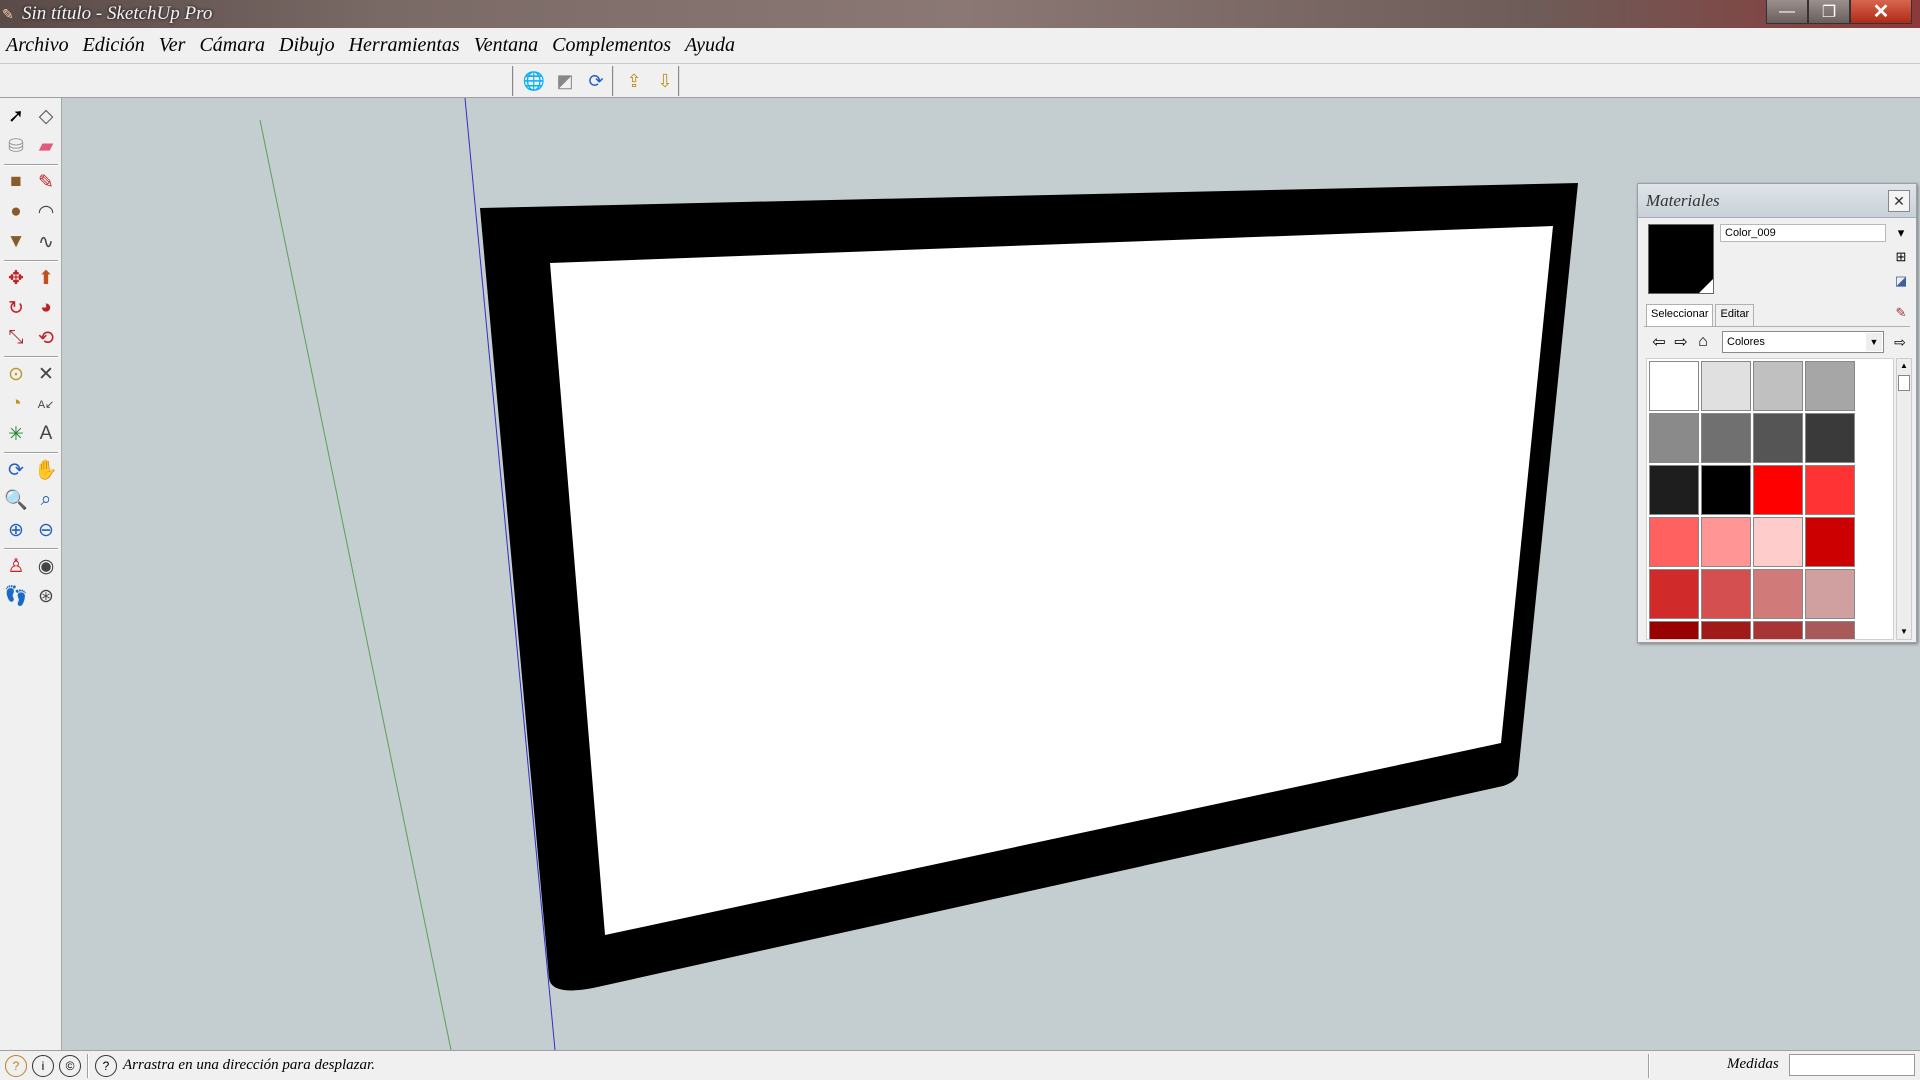 The width and height of the screenshot is (1920, 1080). I want to click on paint-bucket-icon: ⛁, so click(16, 146).